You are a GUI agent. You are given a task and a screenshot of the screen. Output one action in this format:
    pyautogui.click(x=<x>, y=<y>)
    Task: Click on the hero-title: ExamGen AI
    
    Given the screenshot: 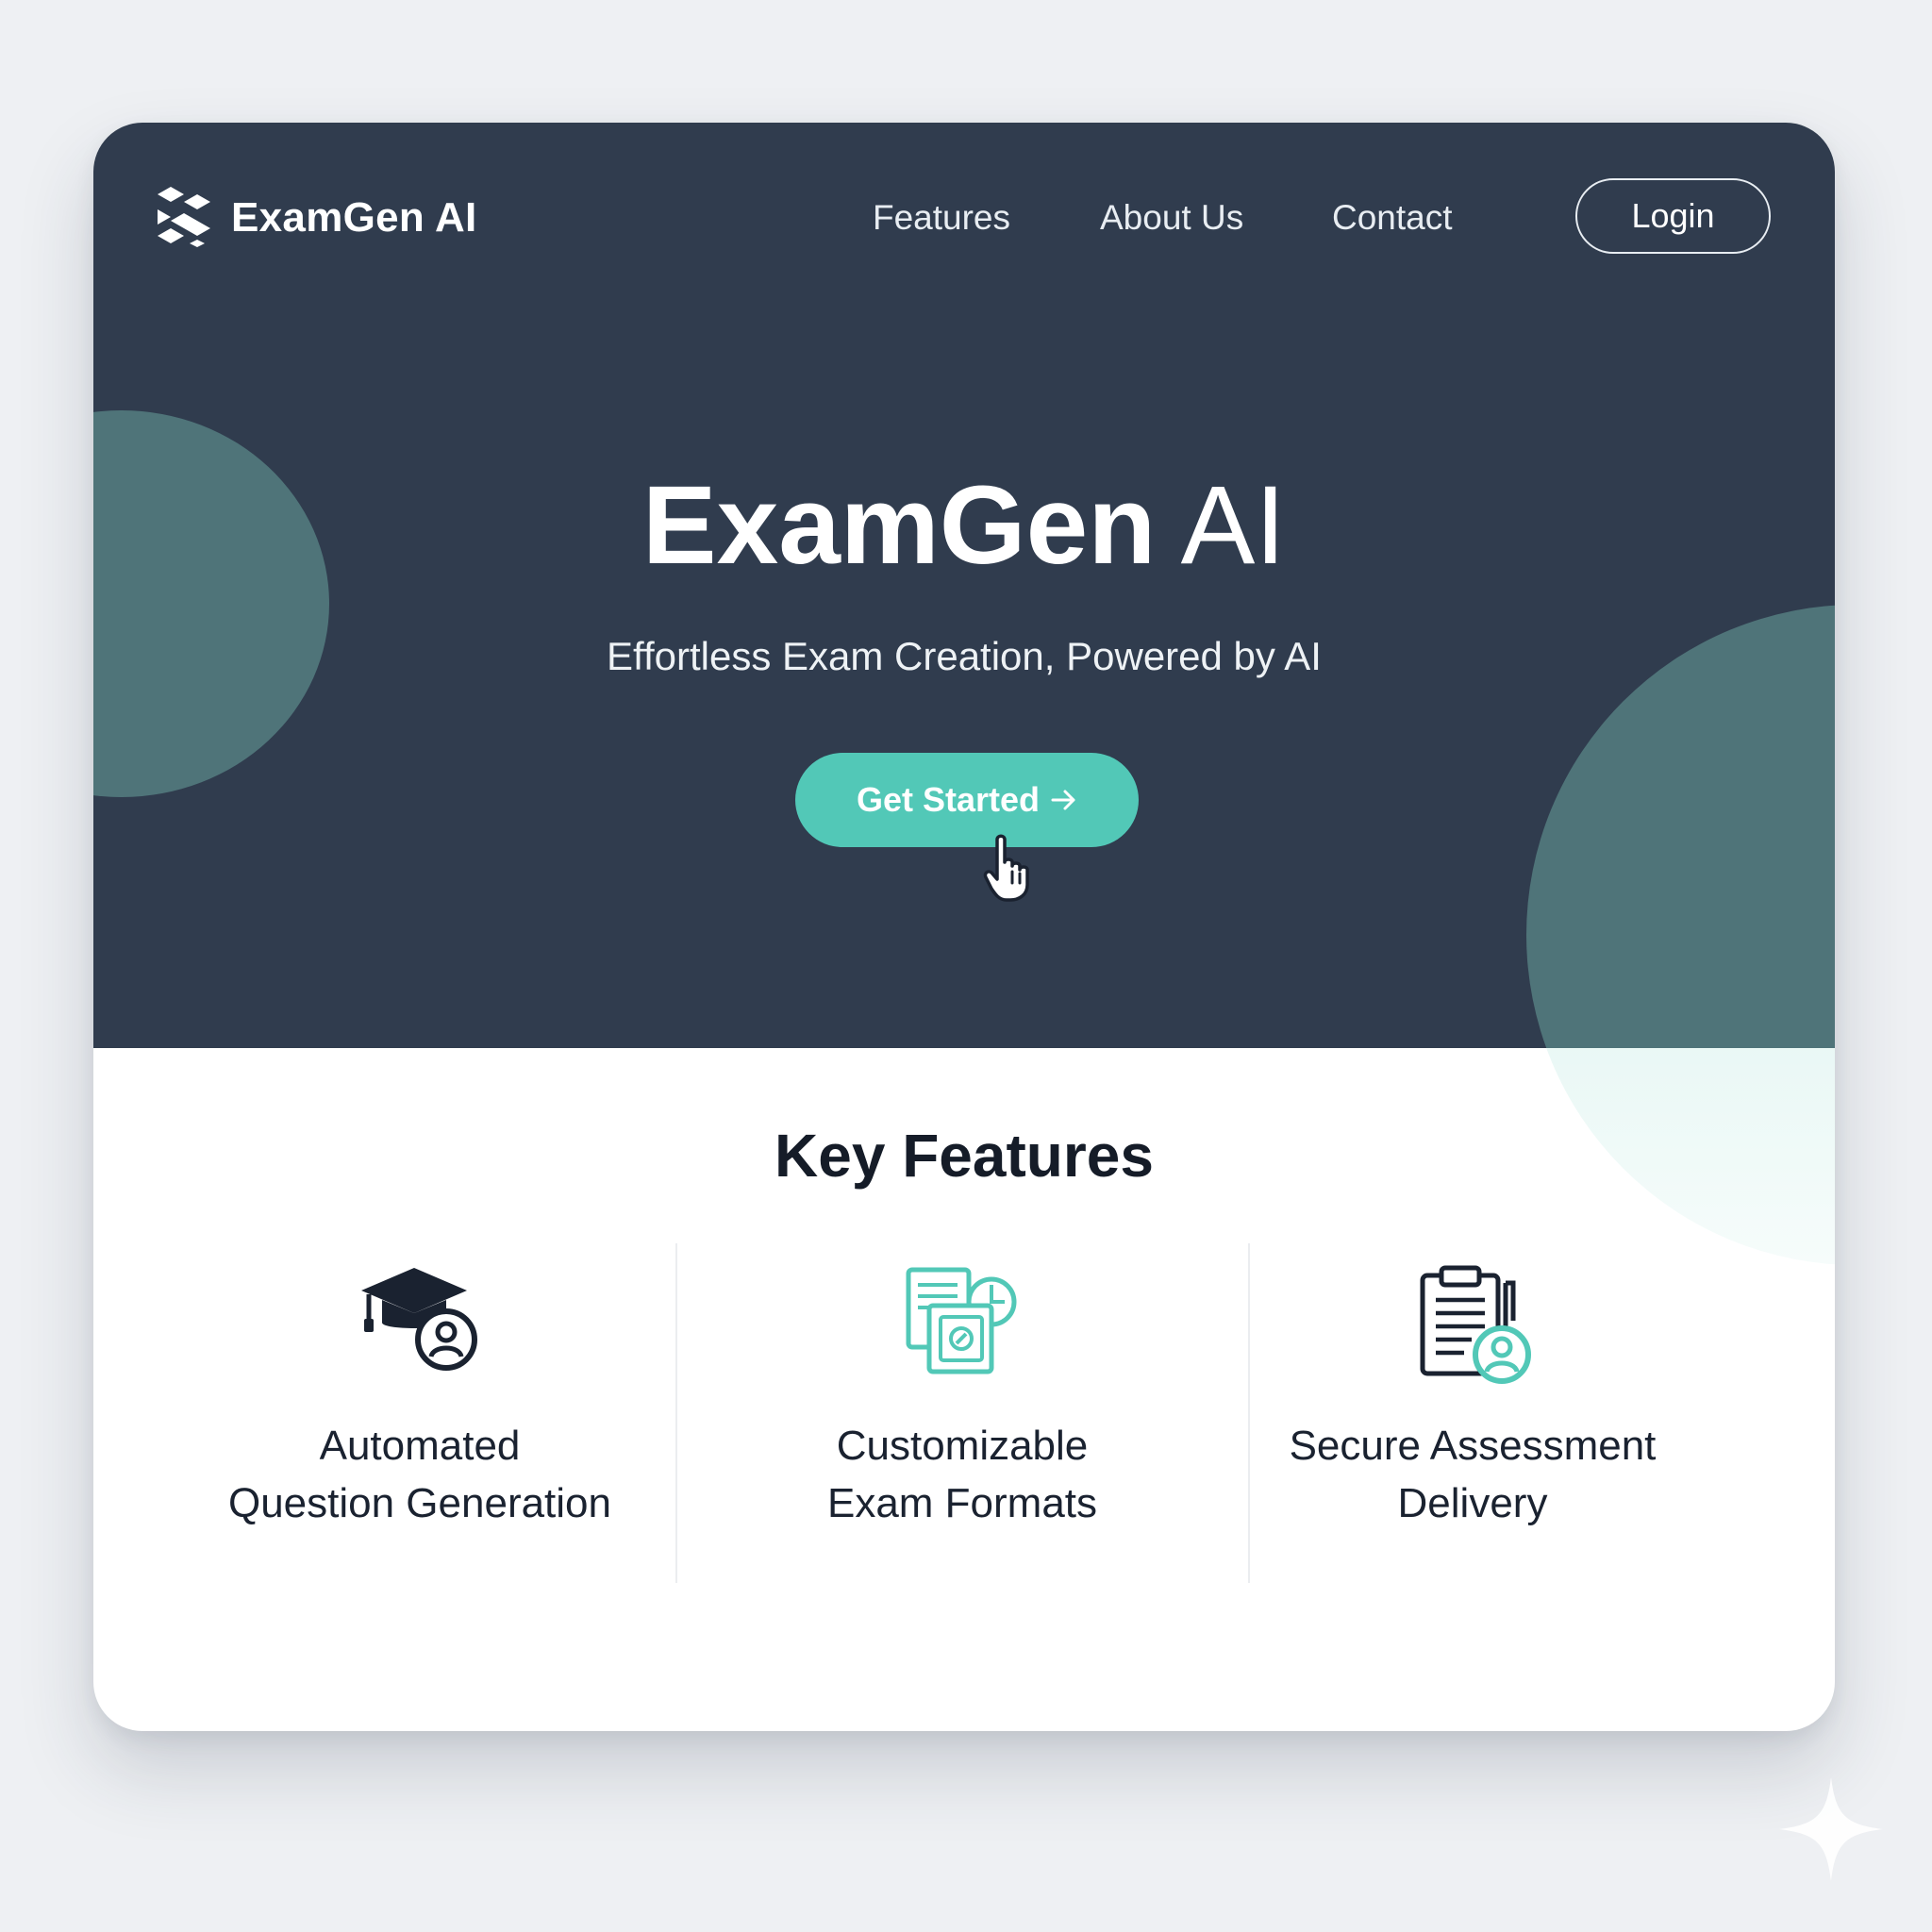 What is the action you would take?
    pyautogui.click(x=964, y=525)
    